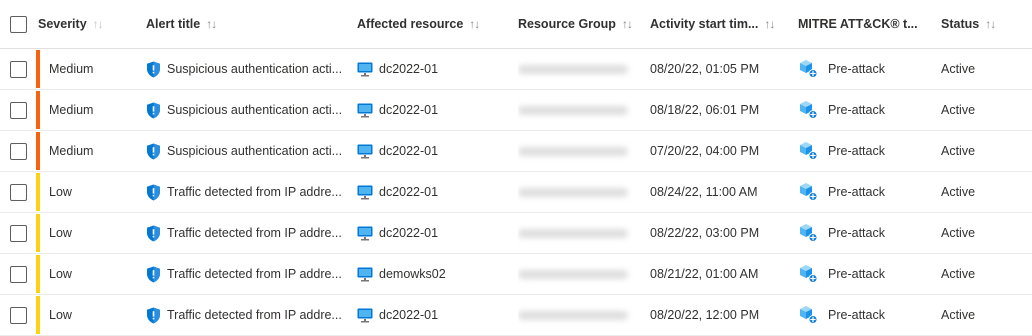 Image resolution: width=1032 pixels, height=336 pixels. Describe the element at coordinates (410, 24) in the screenshot. I see `column-header-label: Affected resource` at that location.